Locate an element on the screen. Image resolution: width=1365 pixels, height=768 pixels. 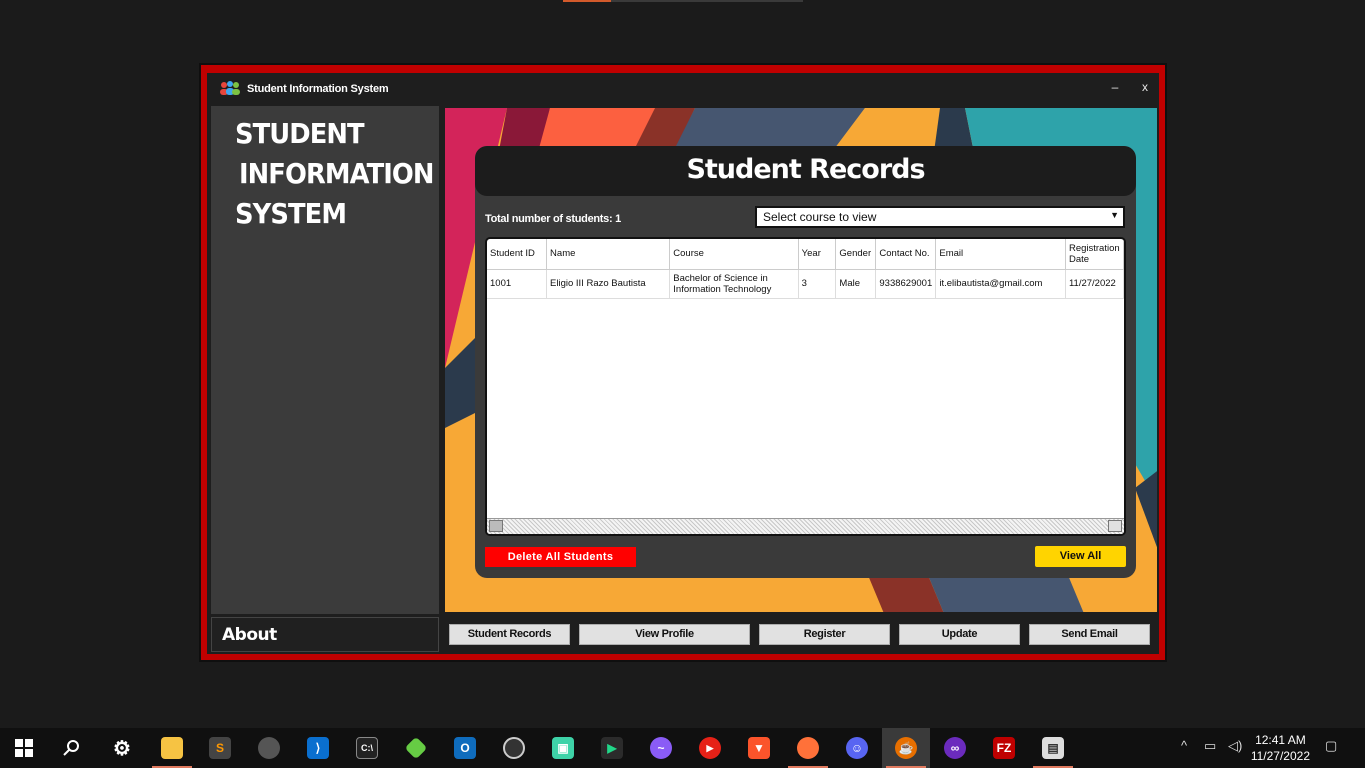
obs-icon is located at coordinates (514, 748).